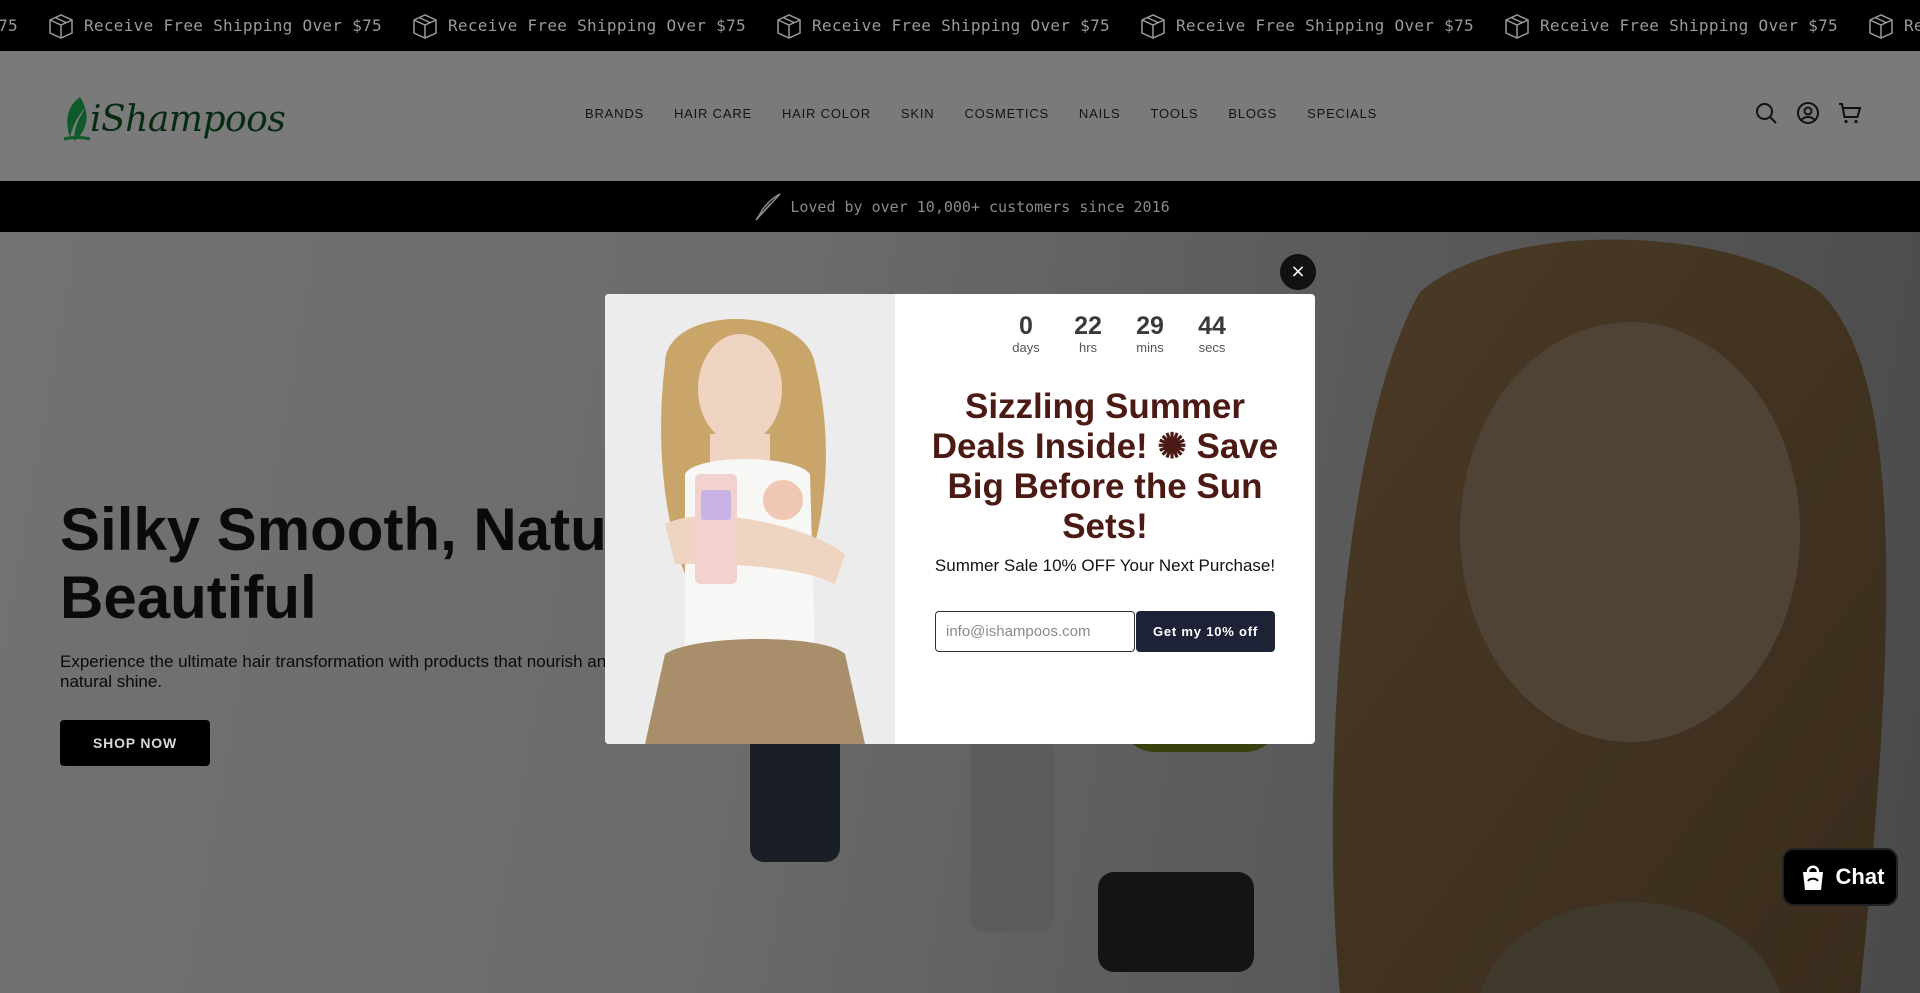  What do you see at coordinates (713, 113) in the screenshot?
I see `nav-hair-care: HAIR CARE` at bounding box center [713, 113].